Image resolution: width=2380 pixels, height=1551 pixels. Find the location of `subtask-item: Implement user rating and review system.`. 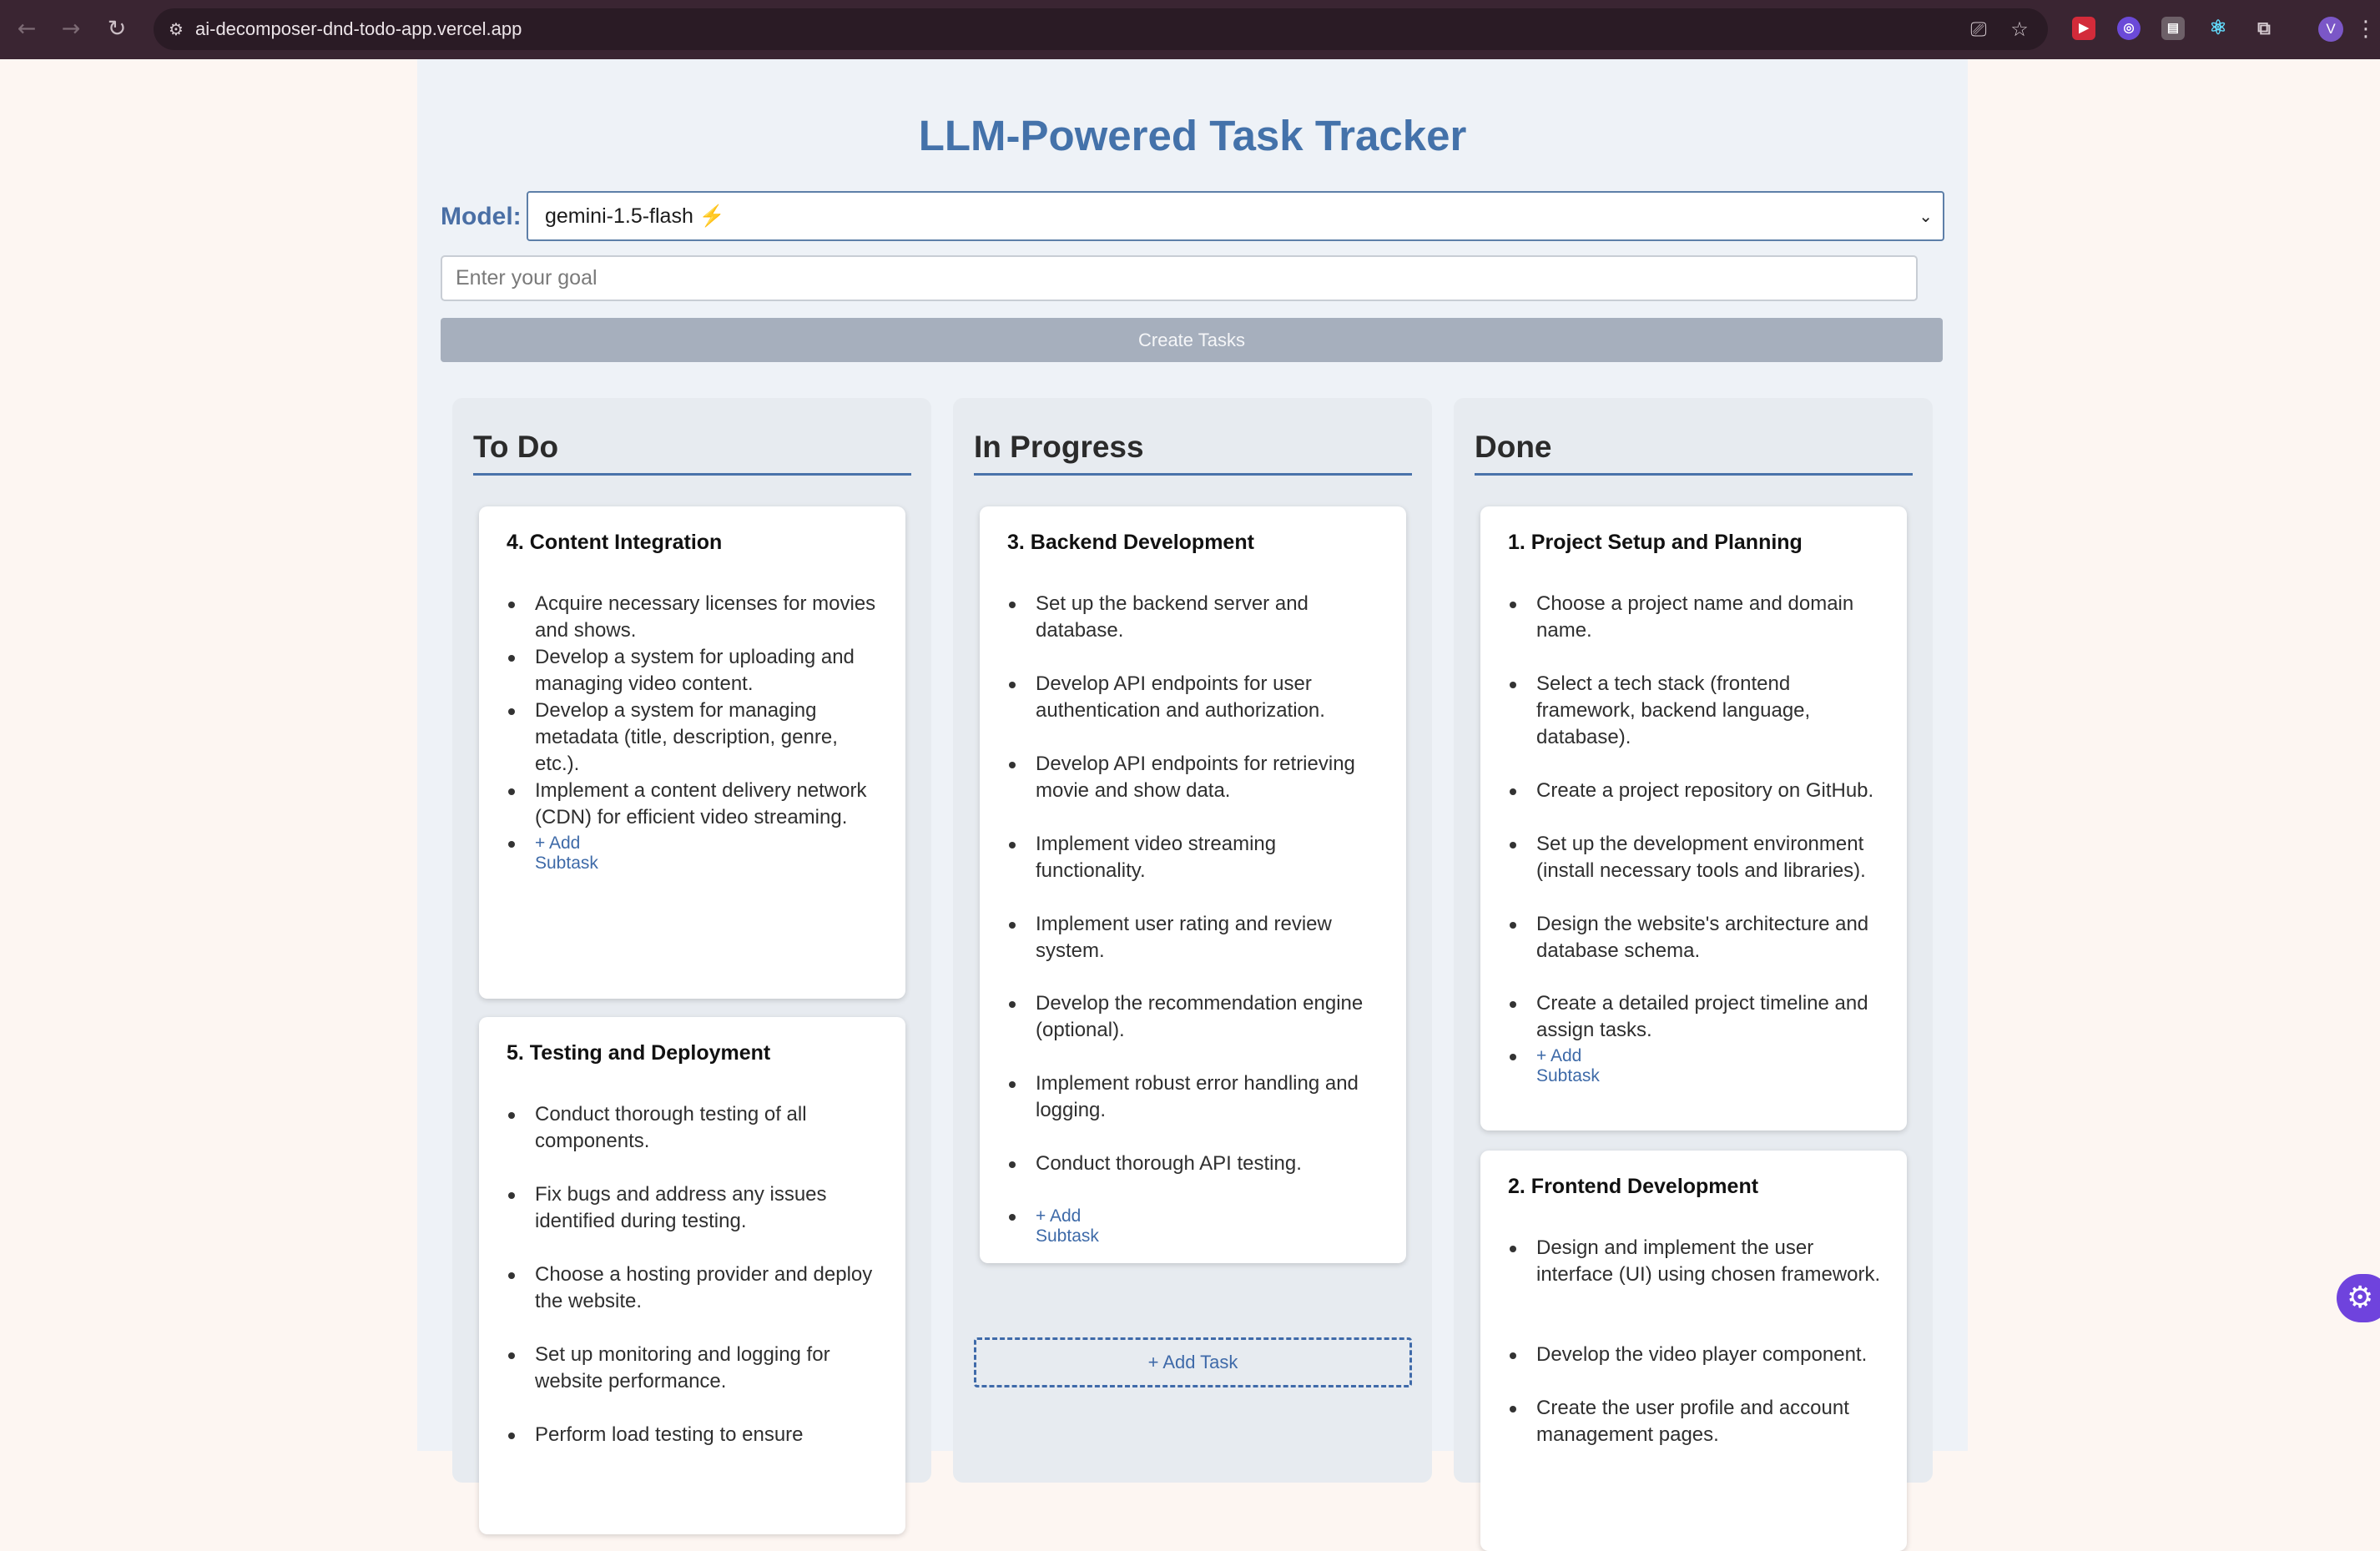

subtask-item: Implement user rating and review system. is located at coordinates (1197, 938).